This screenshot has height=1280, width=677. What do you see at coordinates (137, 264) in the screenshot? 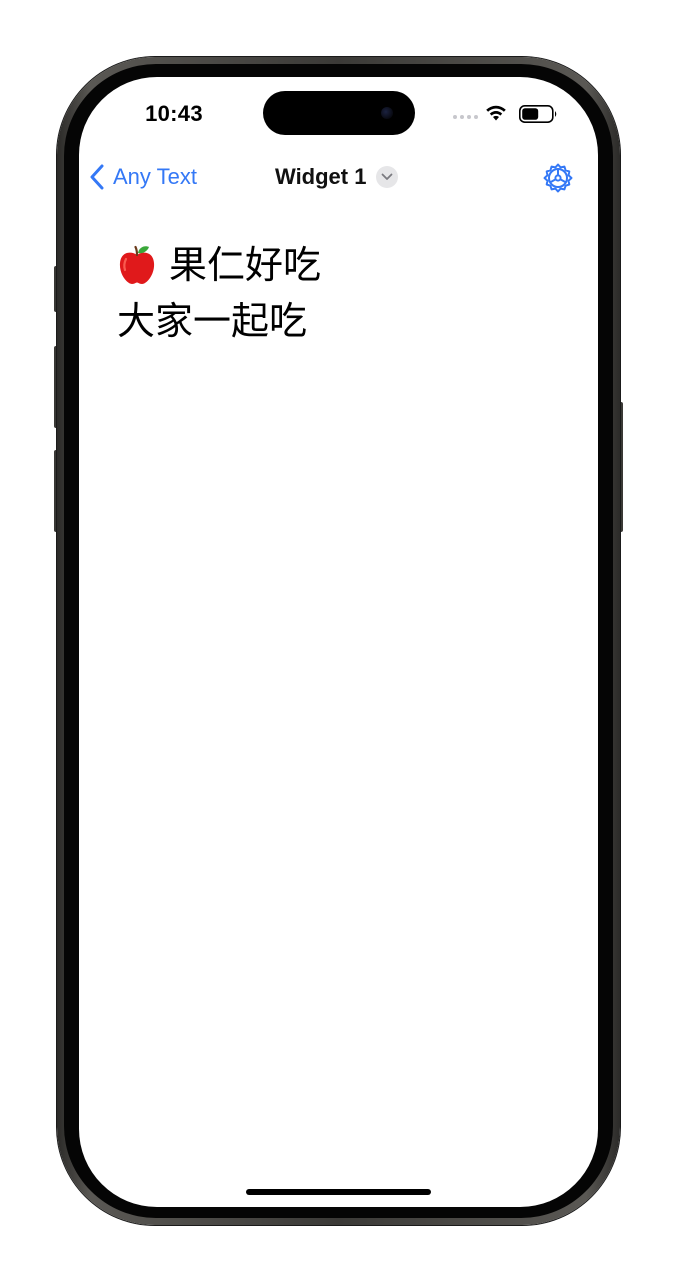
I see `red-apple-icon` at bounding box center [137, 264].